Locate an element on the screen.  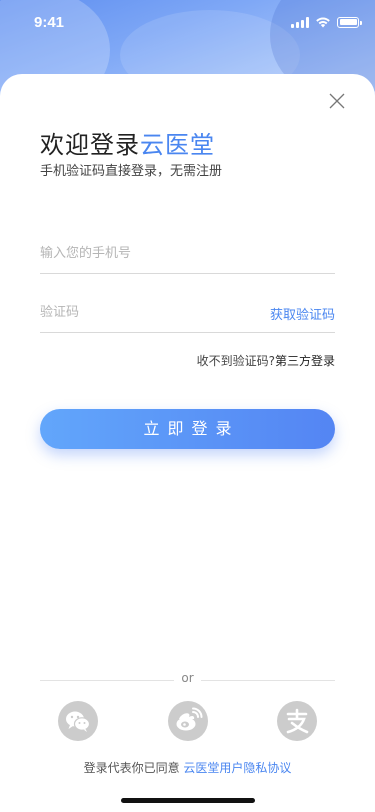
verification-code-input is located at coordinates (145, 312).